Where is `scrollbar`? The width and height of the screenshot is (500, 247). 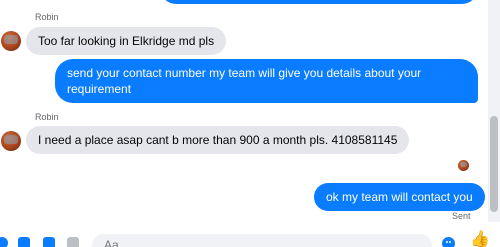 scrollbar is located at coordinates (494, 111).